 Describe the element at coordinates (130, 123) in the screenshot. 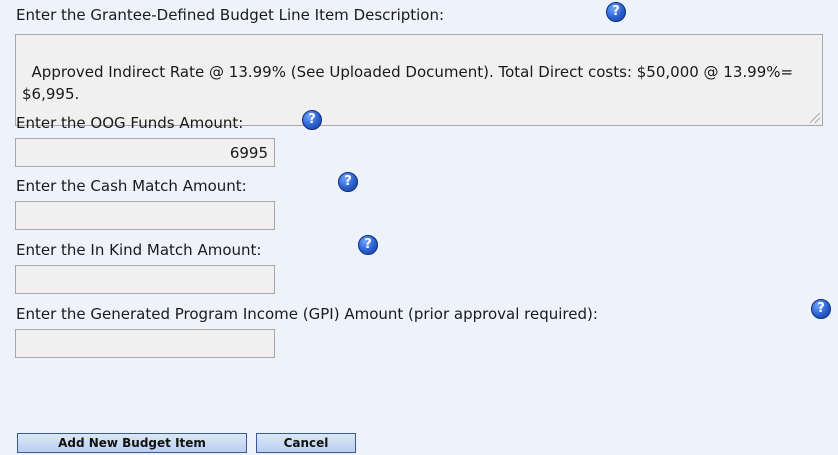

I see `oog-funds-label: Enter the OOG Funds Amount:` at that location.